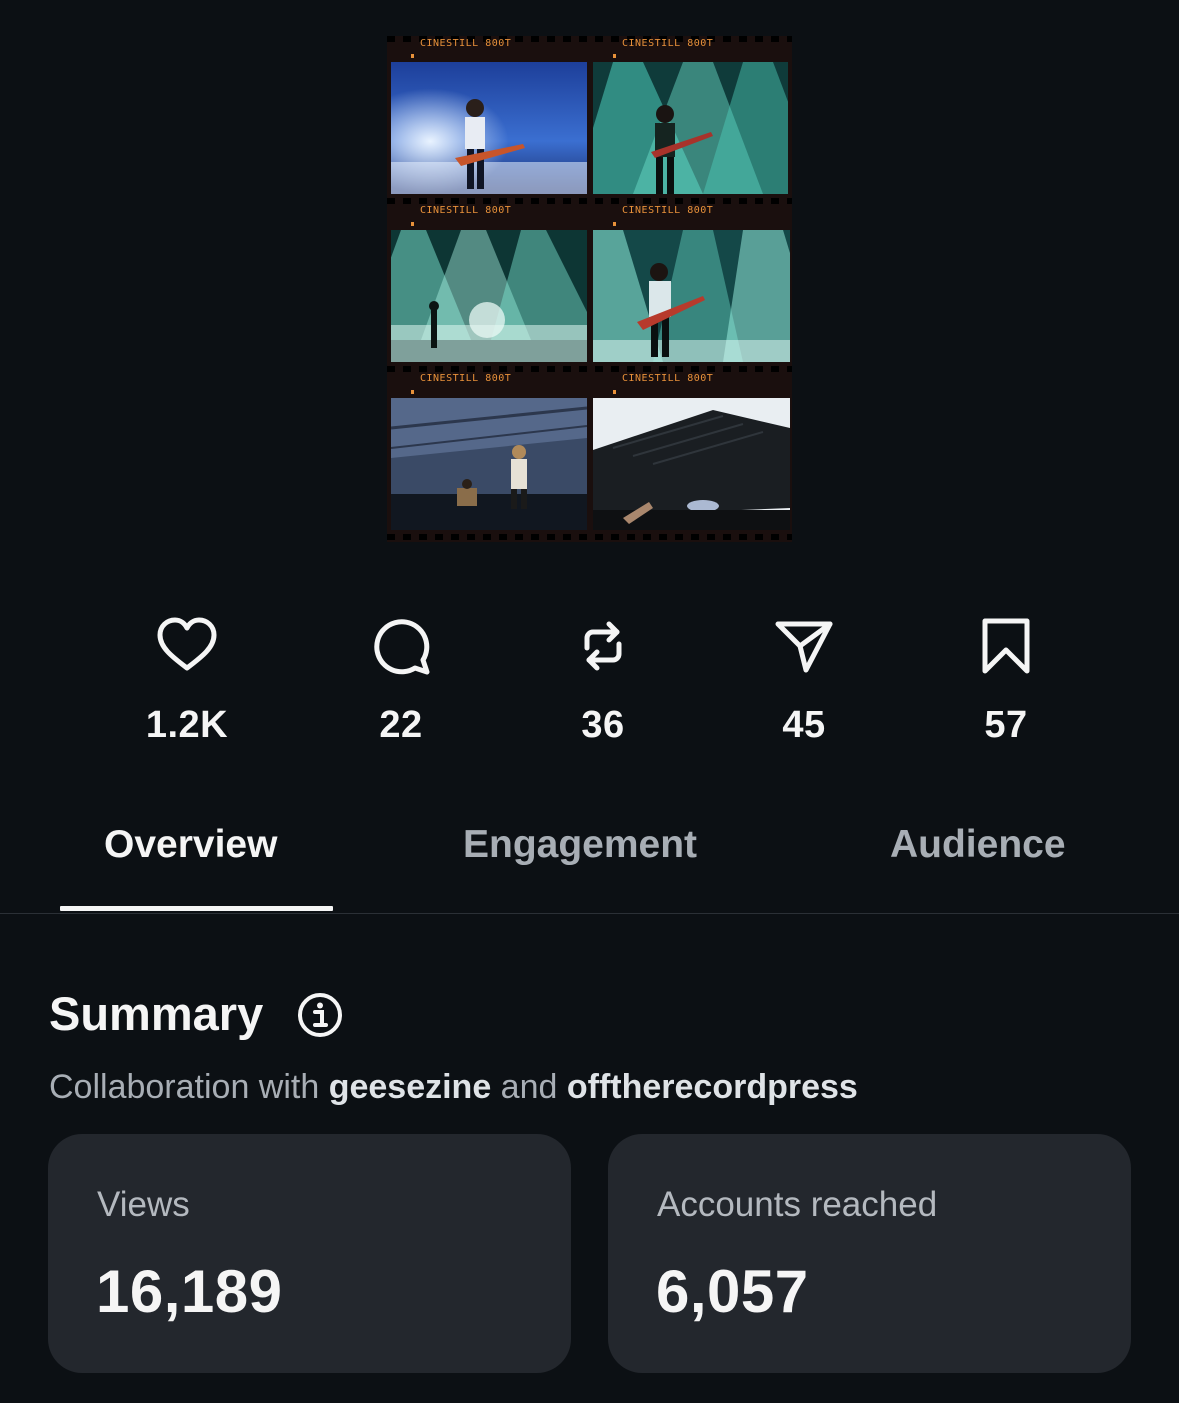 The image size is (1179, 1403). I want to click on likes-count: 1.2K, so click(187, 725).